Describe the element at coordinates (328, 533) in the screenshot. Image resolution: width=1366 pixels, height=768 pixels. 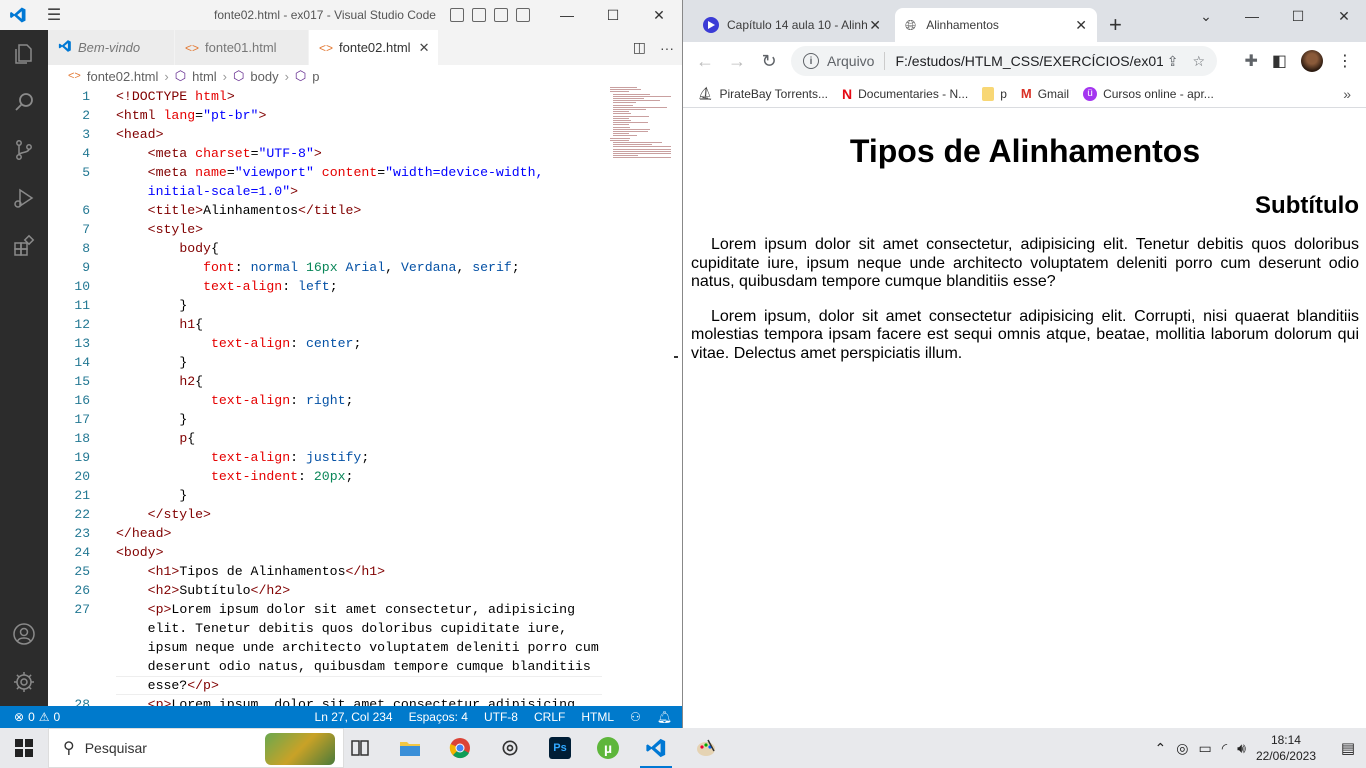
I see `code-line: 23 </head>` at that location.